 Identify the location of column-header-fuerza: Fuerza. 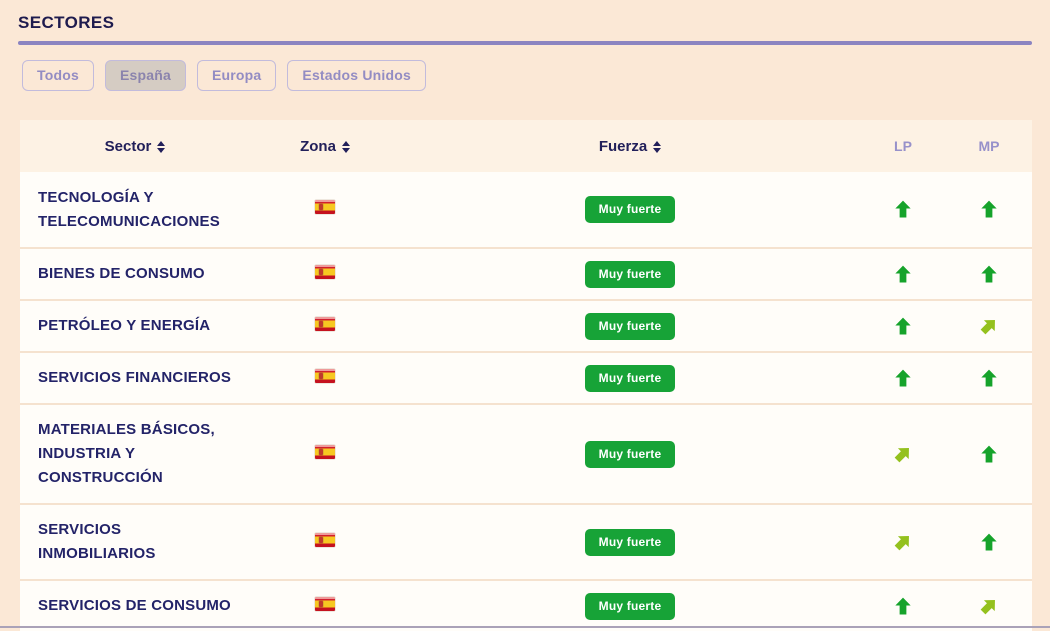
(630, 146).